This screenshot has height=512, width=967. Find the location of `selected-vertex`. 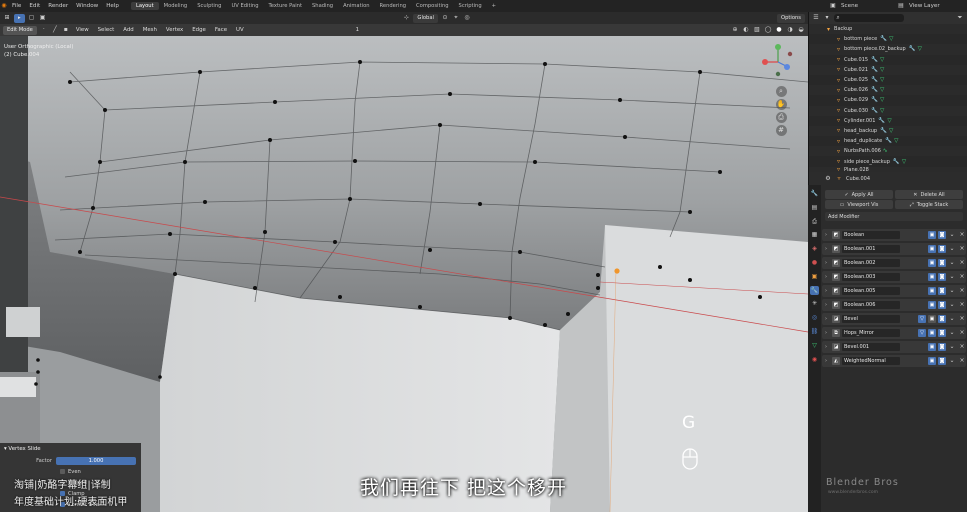

selected-vertex is located at coordinates (617, 271).